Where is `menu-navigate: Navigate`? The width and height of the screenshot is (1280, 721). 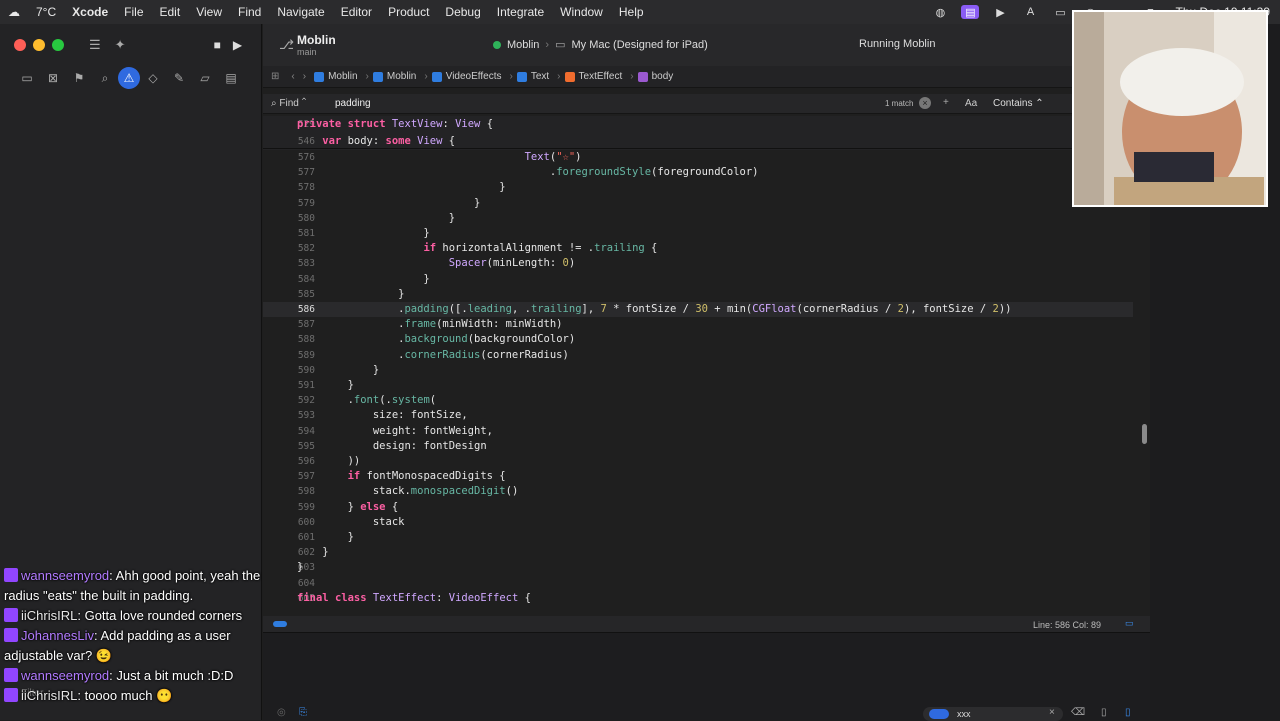
menu-navigate: Navigate is located at coordinates (300, 12).